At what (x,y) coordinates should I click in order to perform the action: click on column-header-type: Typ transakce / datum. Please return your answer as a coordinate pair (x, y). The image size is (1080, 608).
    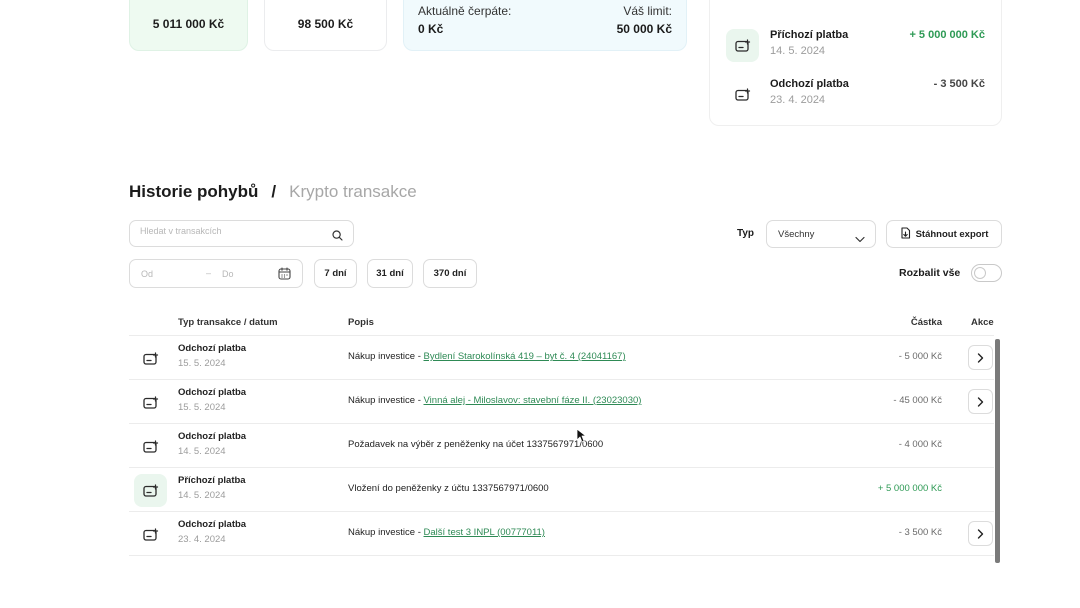
    Looking at the image, I should click on (228, 322).